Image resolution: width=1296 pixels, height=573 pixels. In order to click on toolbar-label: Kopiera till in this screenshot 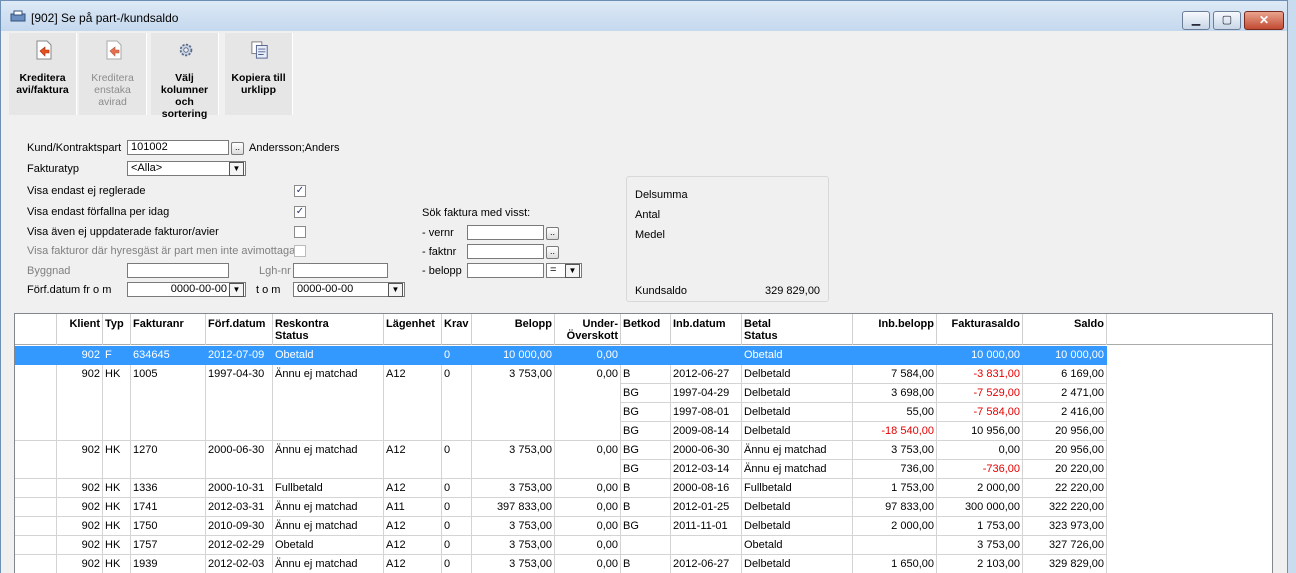, I will do `click(258, 78)`.